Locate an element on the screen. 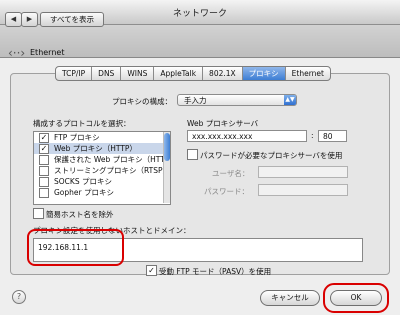  pasv-checkbox: ✓ is located at coordinates (151, 270).